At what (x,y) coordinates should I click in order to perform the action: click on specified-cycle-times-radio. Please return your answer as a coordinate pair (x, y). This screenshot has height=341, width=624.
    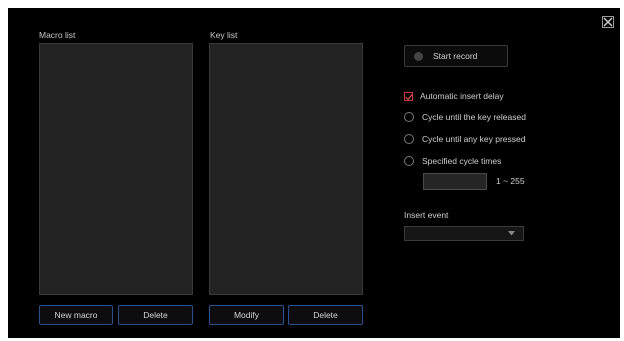
    Looking at the image, I should click on (409, 161).